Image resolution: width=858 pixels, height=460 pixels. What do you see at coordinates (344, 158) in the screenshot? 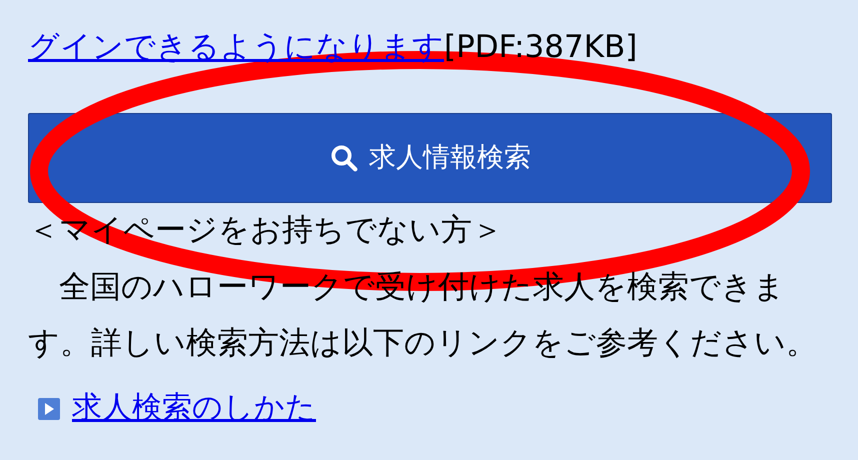
I see `search-icon` at bounding box center [344, 158].